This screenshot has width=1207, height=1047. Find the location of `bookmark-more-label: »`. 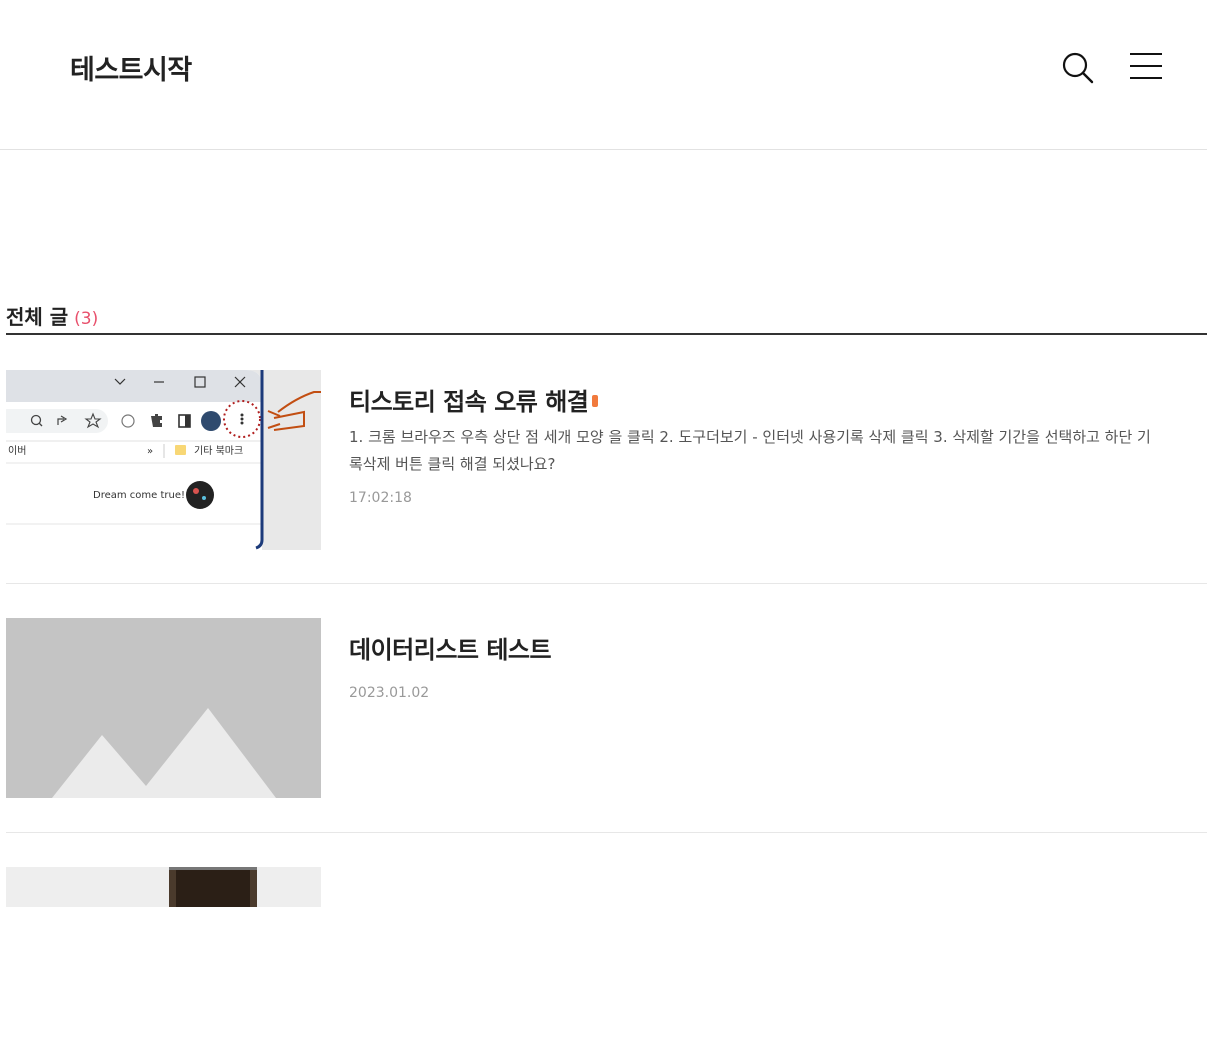

bookmark-more-label: » is located at coordinates (150, 451).